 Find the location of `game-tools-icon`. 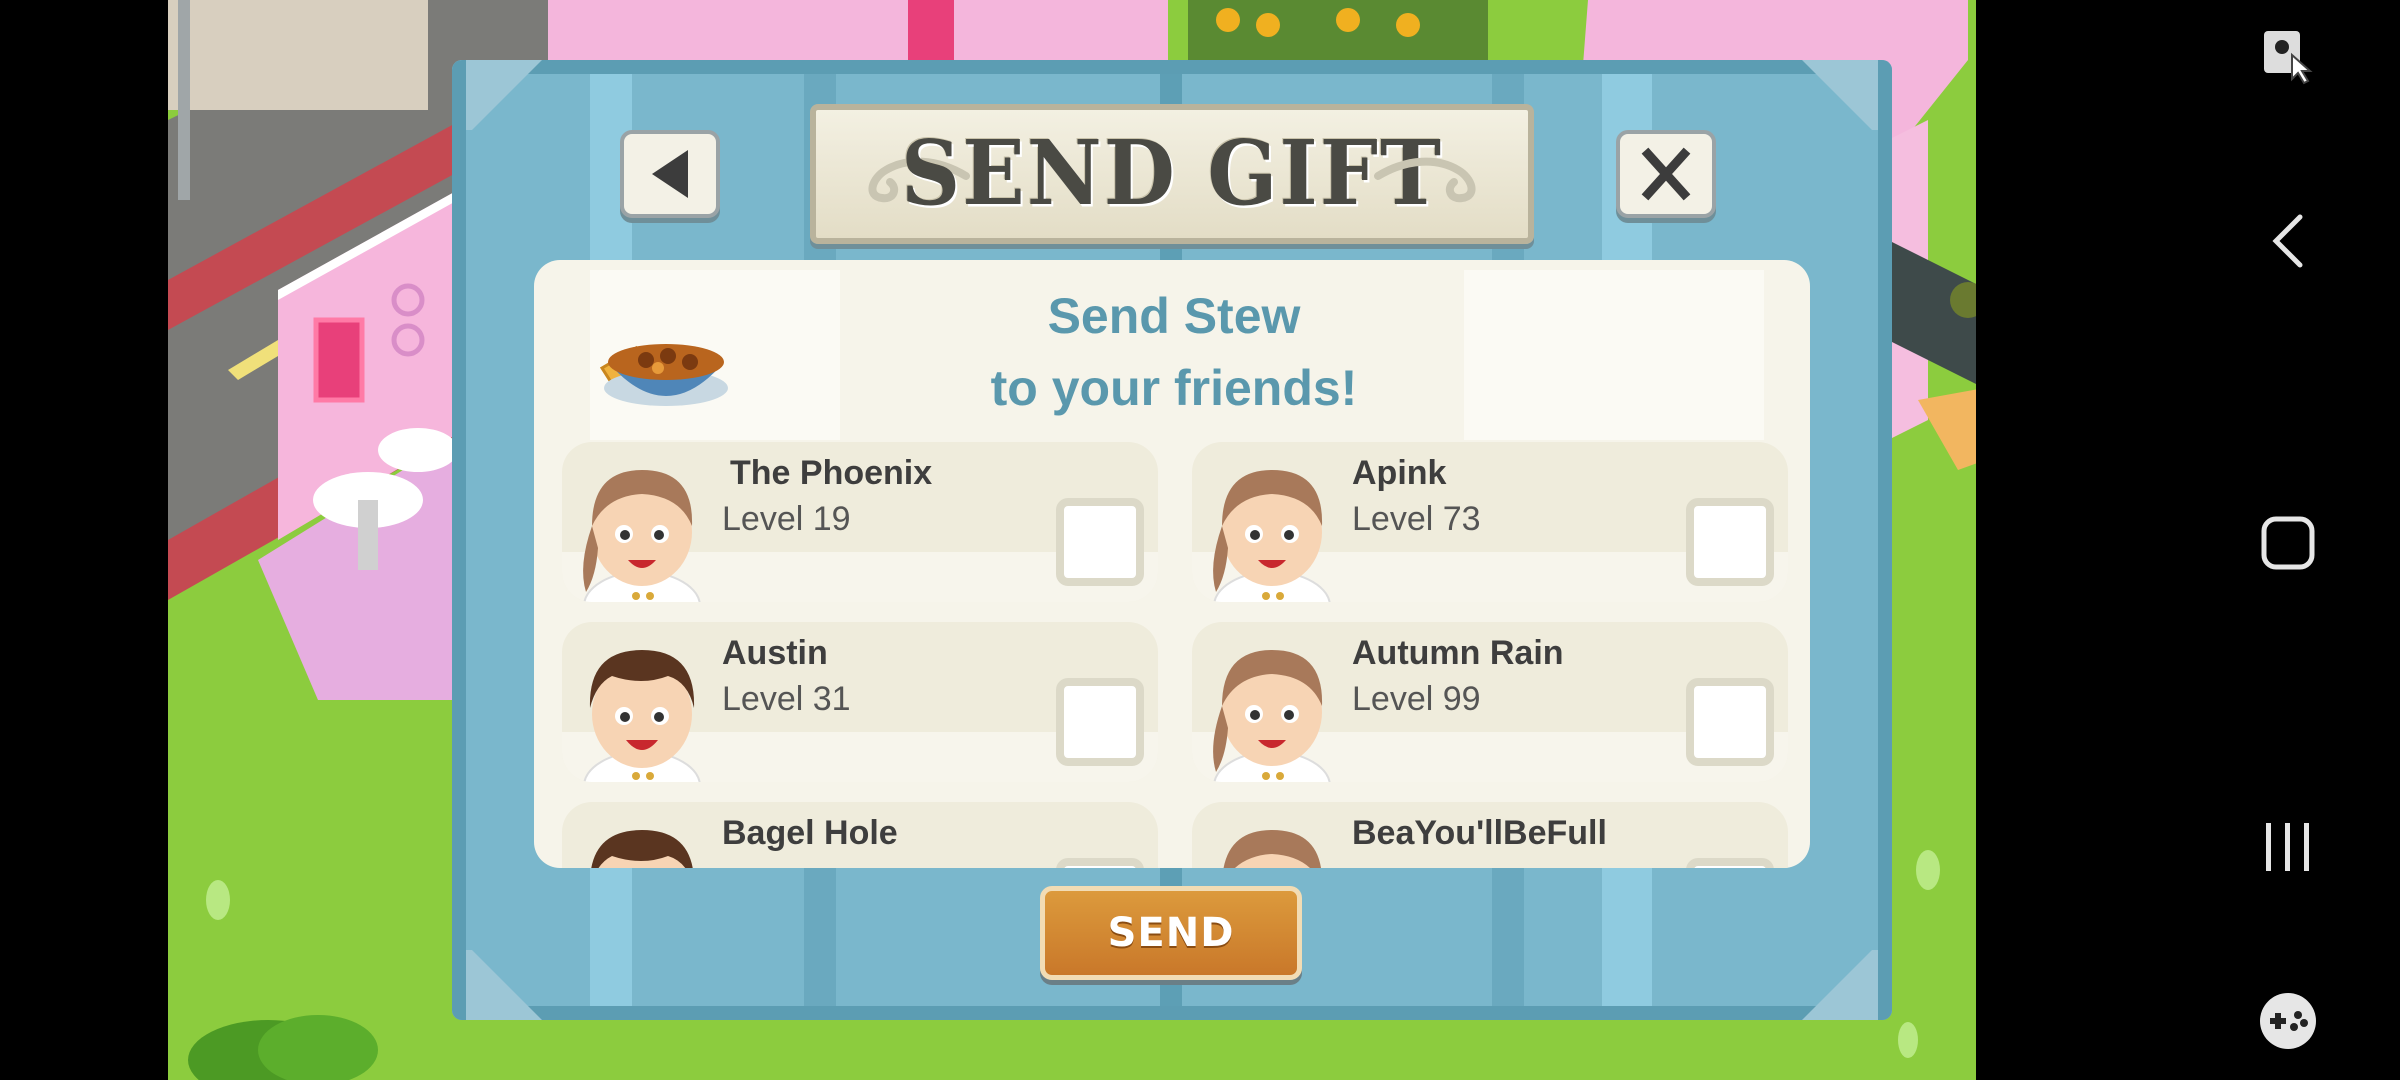

game-tools-icon is located at coordinates (2288, 1021).